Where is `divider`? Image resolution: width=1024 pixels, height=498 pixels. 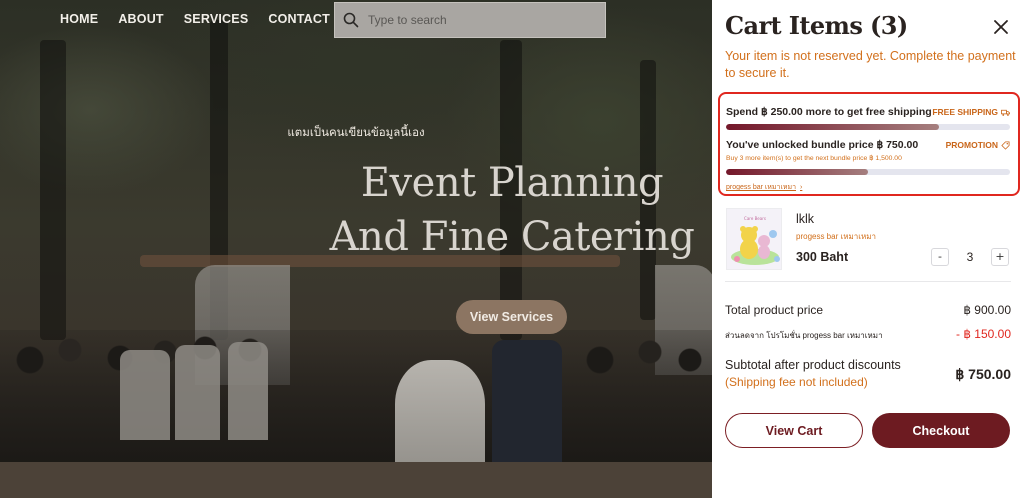 divider is located at coordinates (868, 281).